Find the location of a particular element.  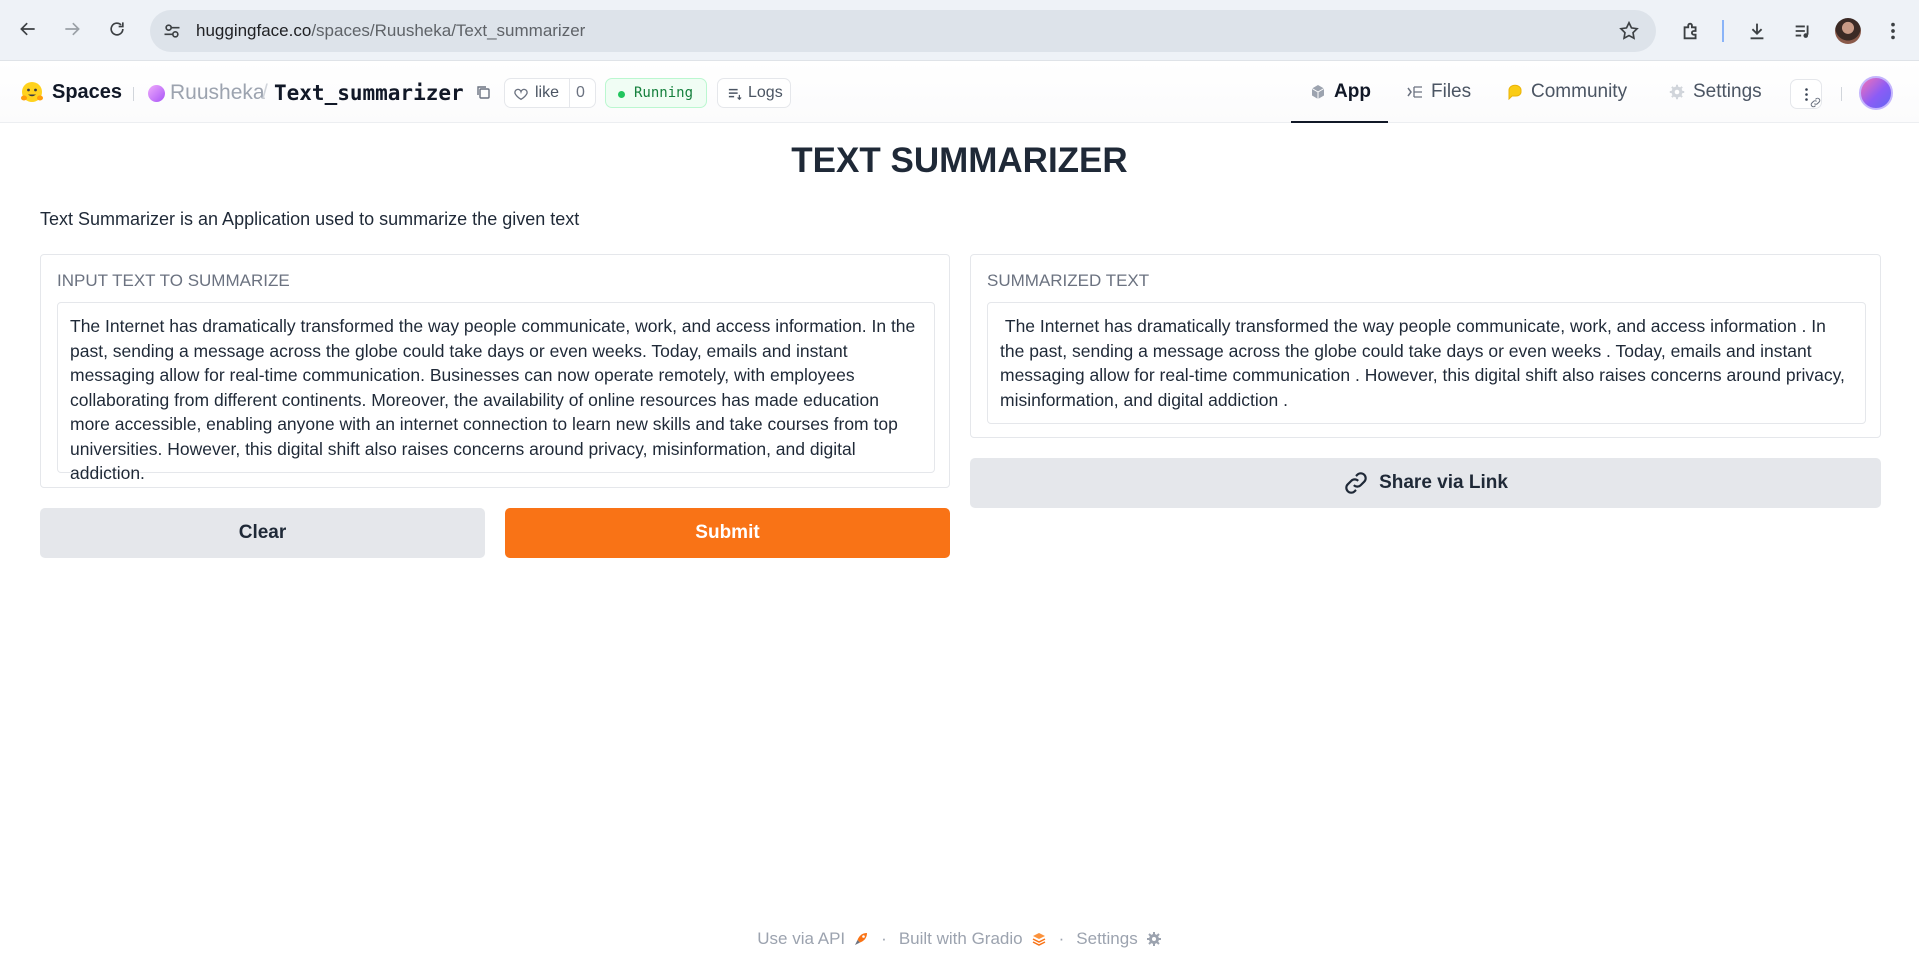

built-with-gradio-link: Built with Gradio is located at coordinates (961, 939).